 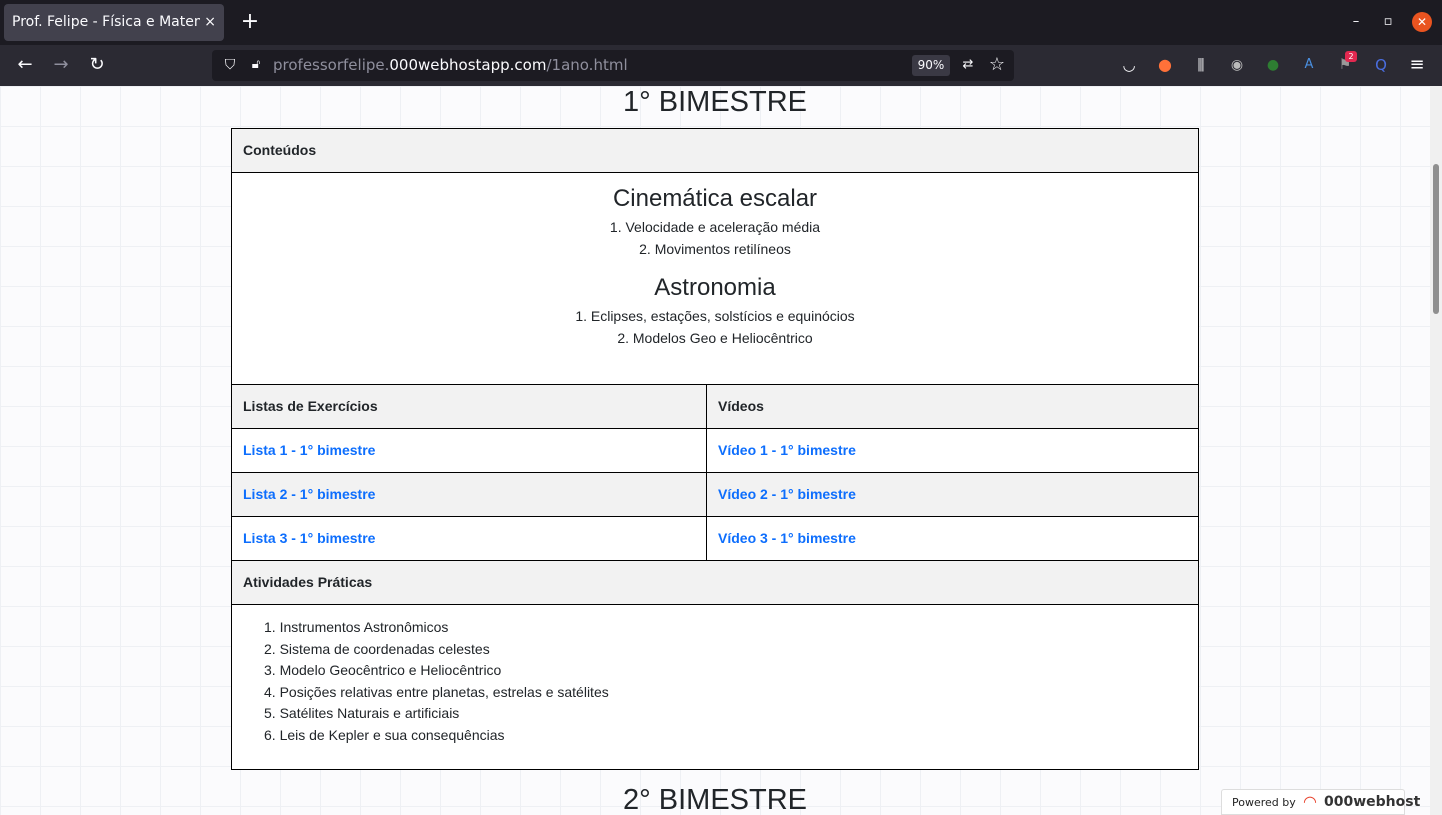 What do you see at coordinates (1165, 65) in the screenshot?
I see `firefox-account-icon: ●` at bounding box center [1165, 65].